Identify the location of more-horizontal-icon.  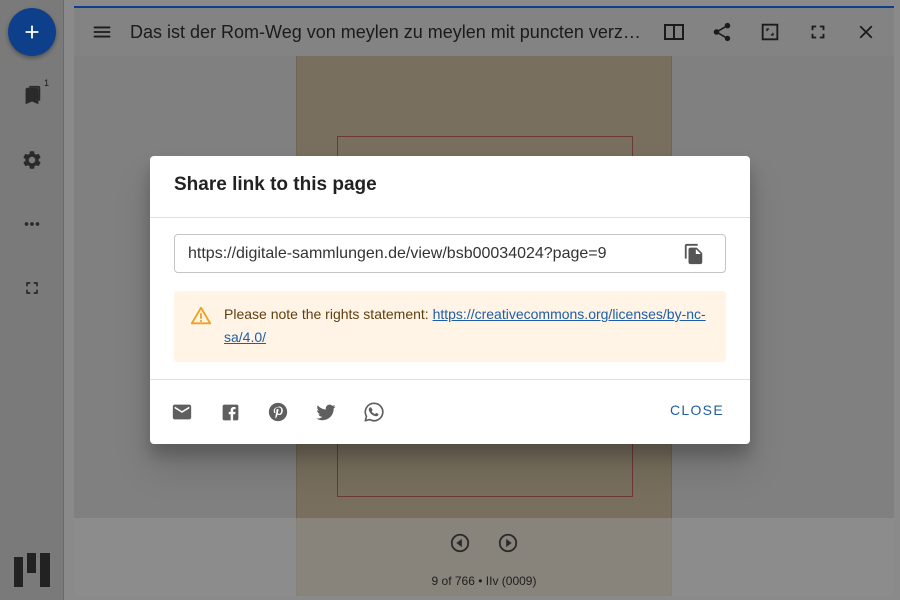
(32, 224).